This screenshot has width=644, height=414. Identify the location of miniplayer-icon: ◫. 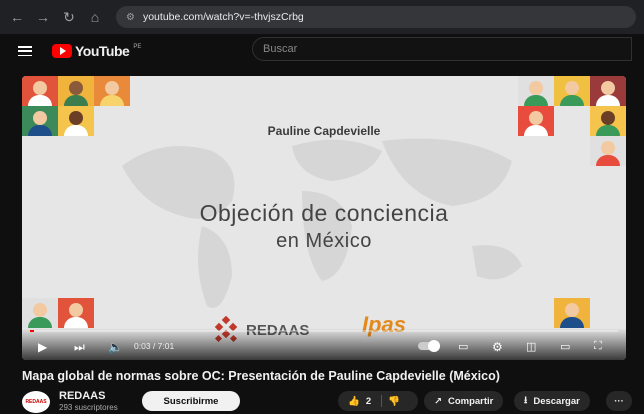
(531, 346).